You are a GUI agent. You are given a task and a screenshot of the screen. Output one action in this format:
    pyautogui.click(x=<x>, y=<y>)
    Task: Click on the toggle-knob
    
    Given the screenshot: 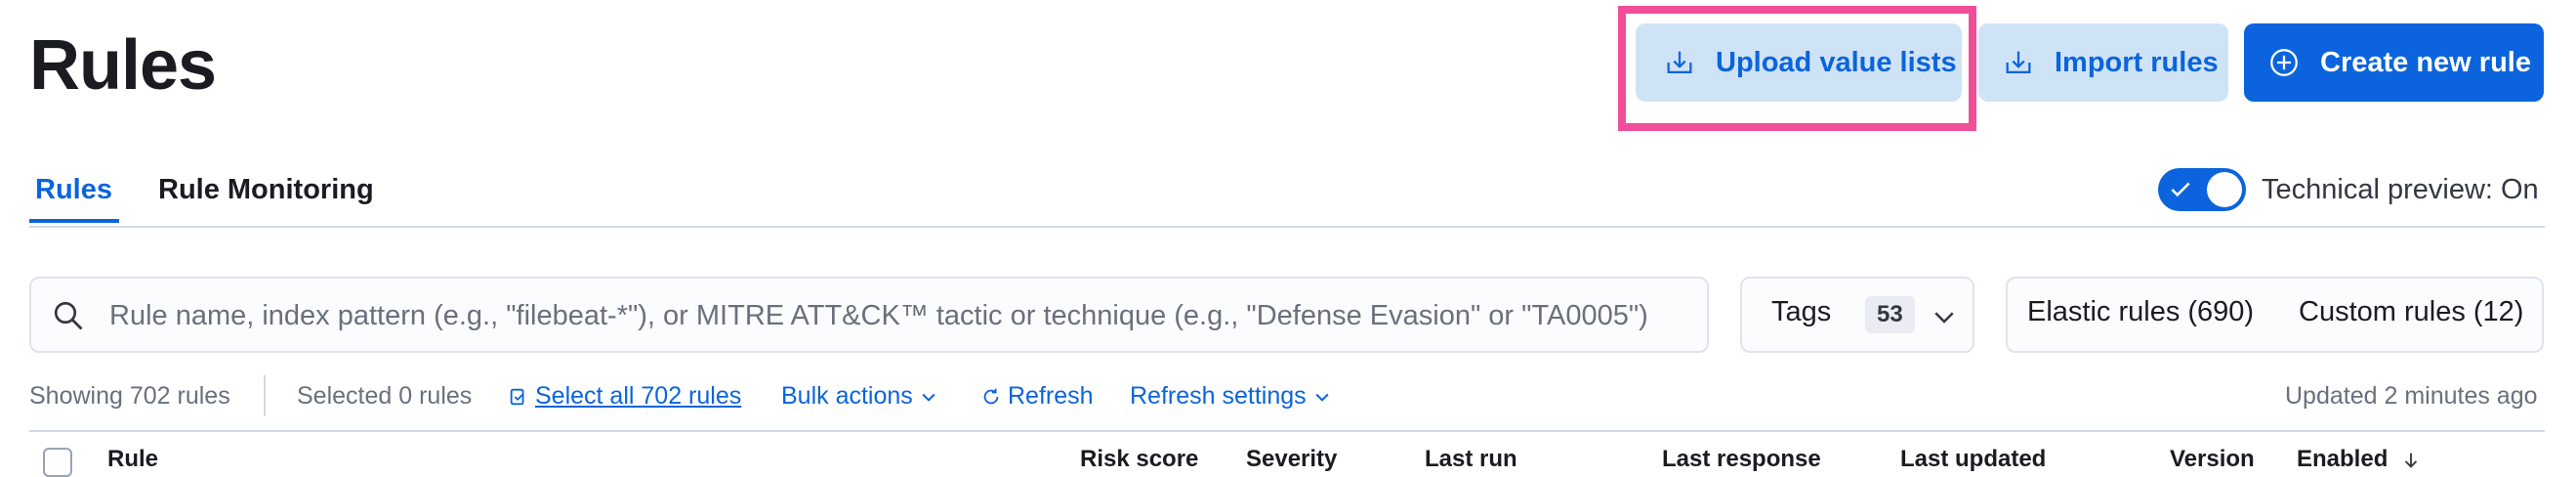 What is the action you would take?
    pyautogui.click(x=2225, y=189)
    